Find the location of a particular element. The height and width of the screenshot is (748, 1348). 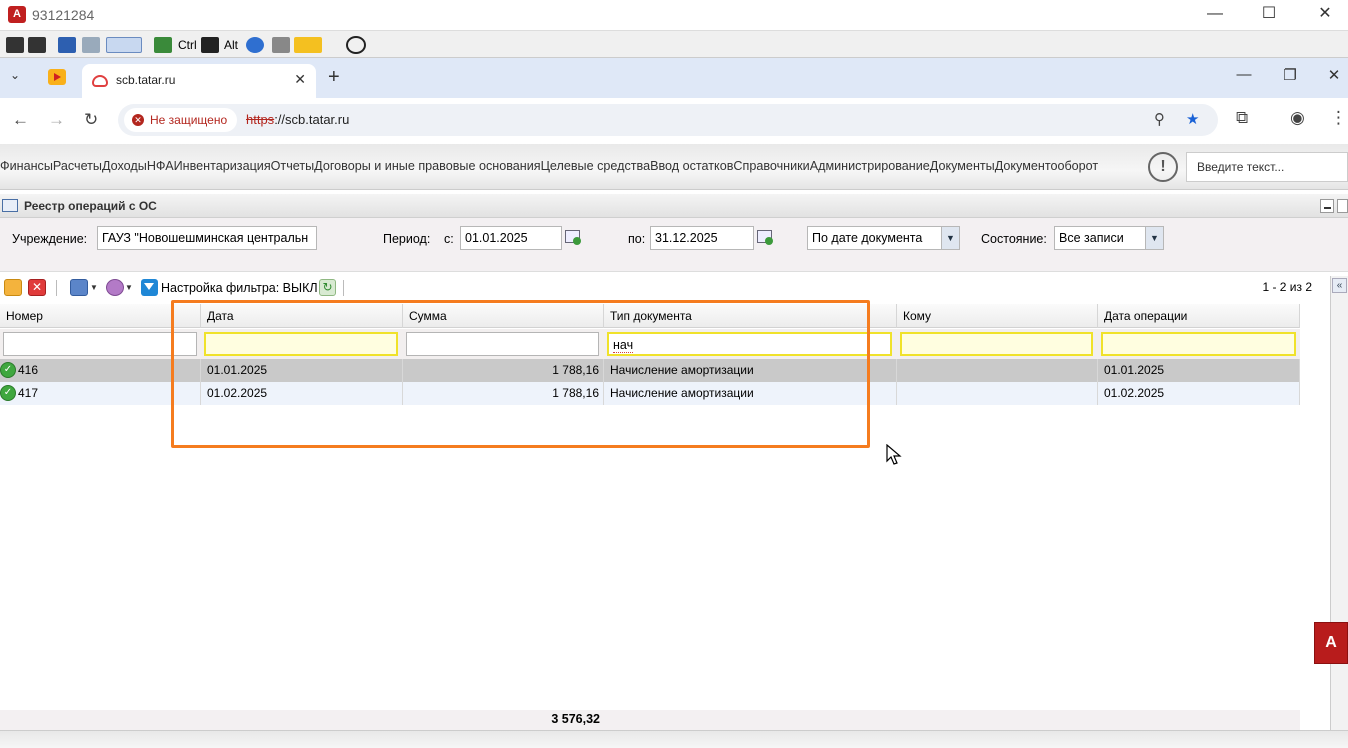

institution-field: ГАУЗ "Новошешминская центральн is located at coordinates (207, 238).